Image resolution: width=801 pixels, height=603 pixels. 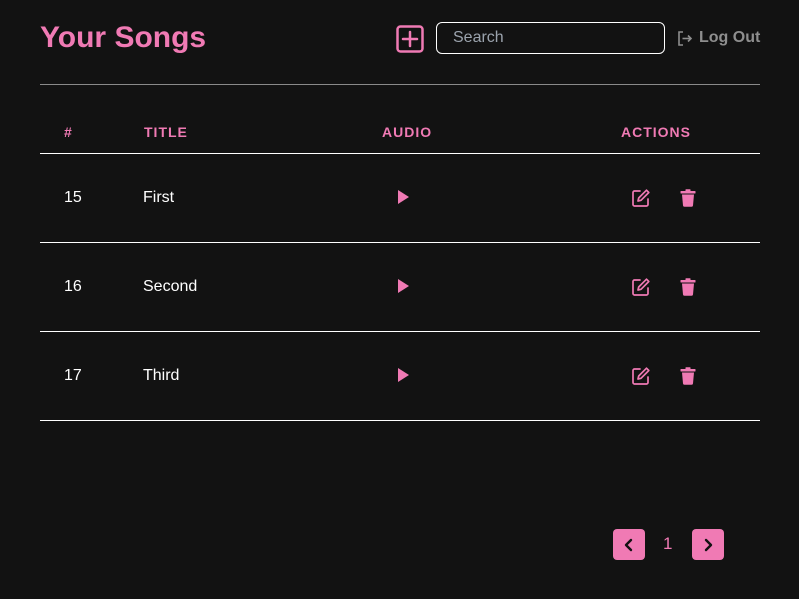 I want to click on song-number: 17, so click(x=73, y=375).